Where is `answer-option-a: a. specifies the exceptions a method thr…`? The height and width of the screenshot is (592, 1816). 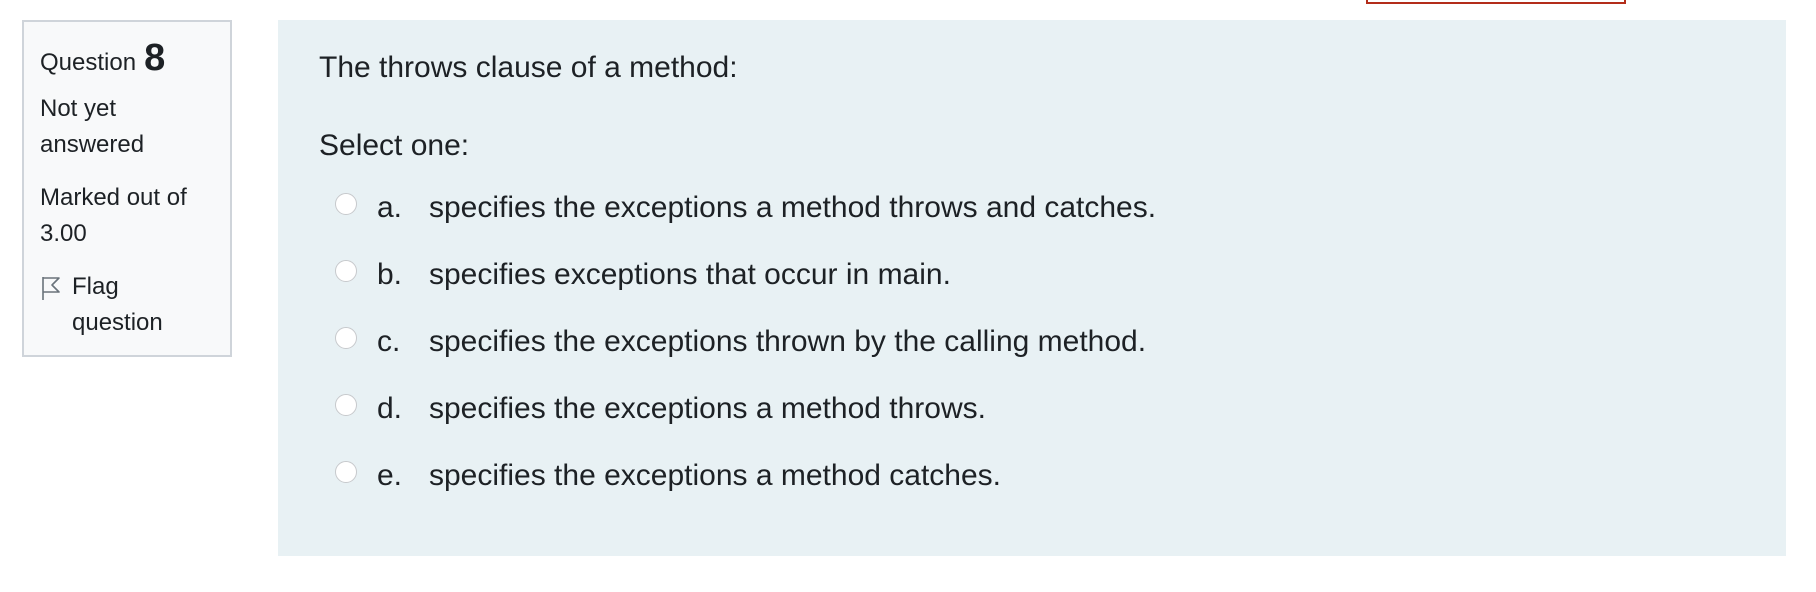
answer-option-a: a. specifies the exceptions a method thr… is located at coordinates (1032, 207).